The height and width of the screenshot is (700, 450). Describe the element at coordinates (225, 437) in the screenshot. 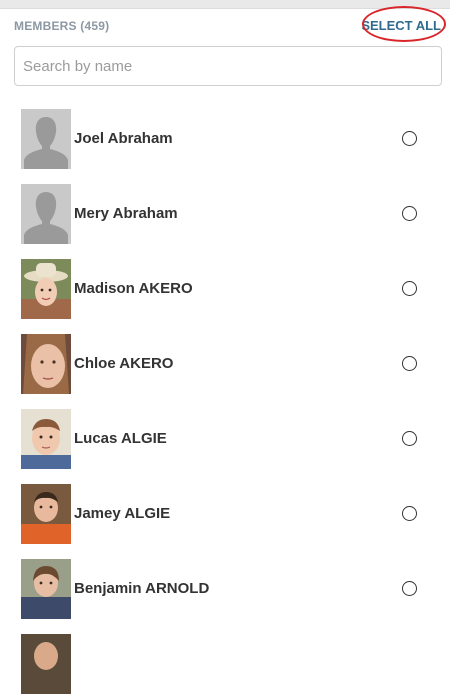

I see `list-item: Lucas ALGIE` at that location.